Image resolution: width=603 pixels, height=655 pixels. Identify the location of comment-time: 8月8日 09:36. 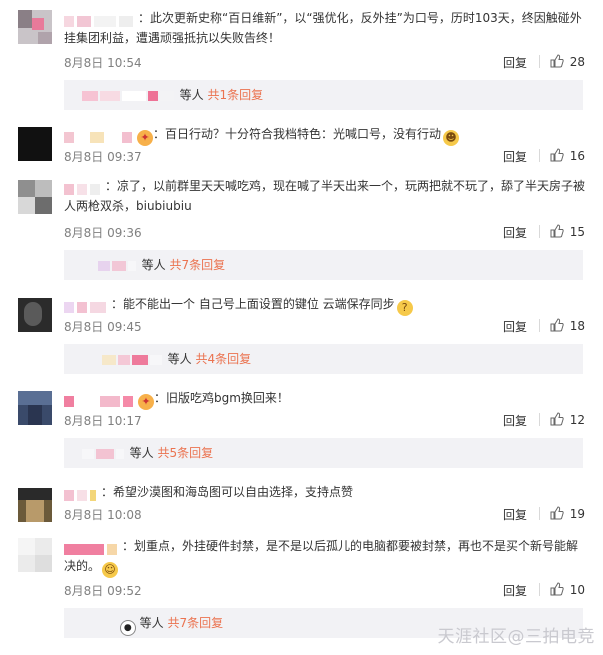
(103, 233).